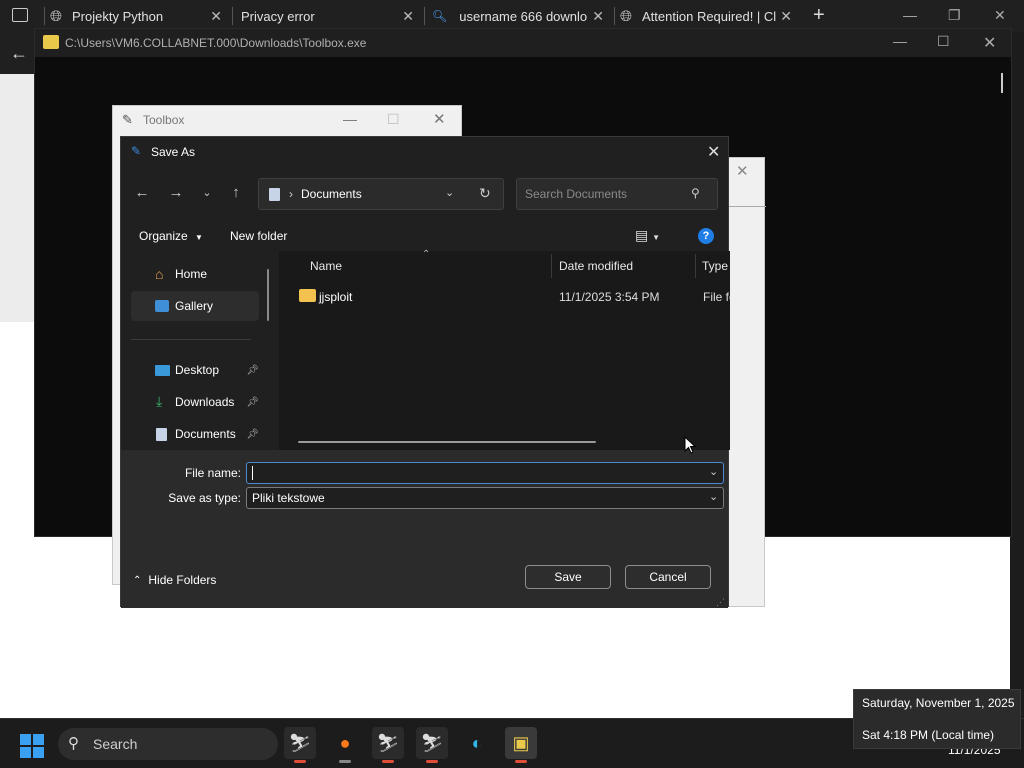  Describe the element at coordinates (345, 745) in the screenshot. I see `taskbar-firefox-icon: ●` at that location.